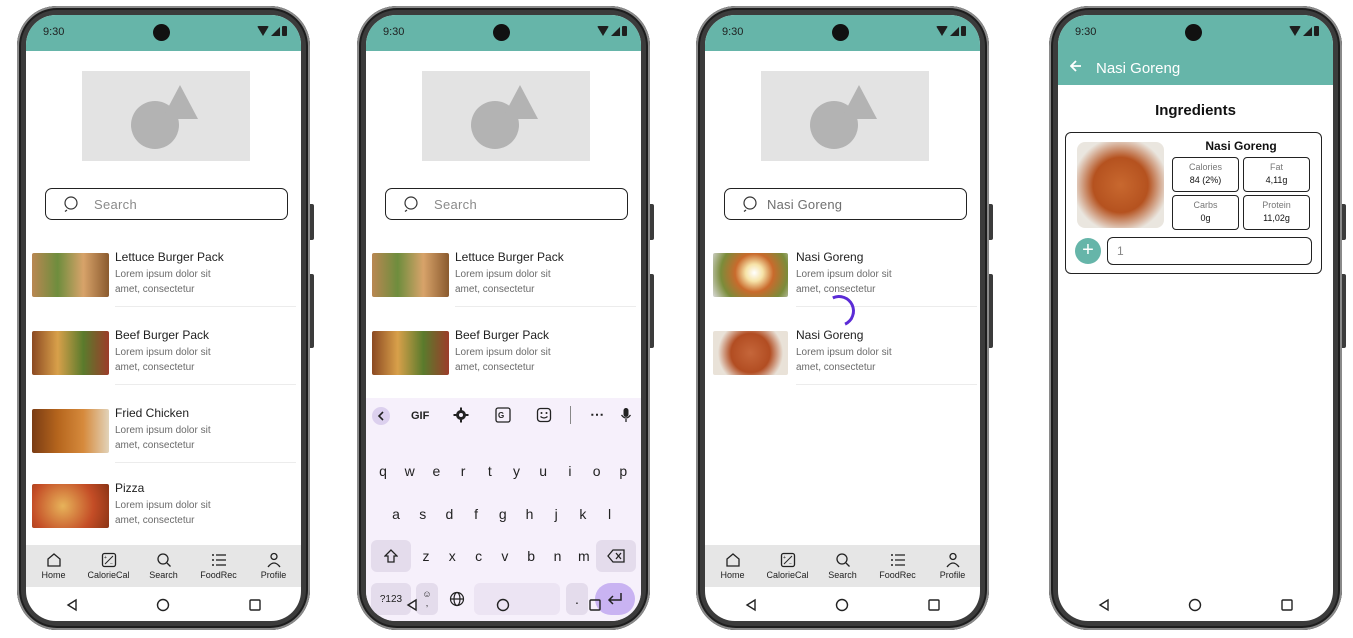 This screenshot has width=1353, height=638. What do you see at coordinates (152, 413) in the screenshot?
I see `item-title: Fried Chicken` at bounding box center [152, 413].